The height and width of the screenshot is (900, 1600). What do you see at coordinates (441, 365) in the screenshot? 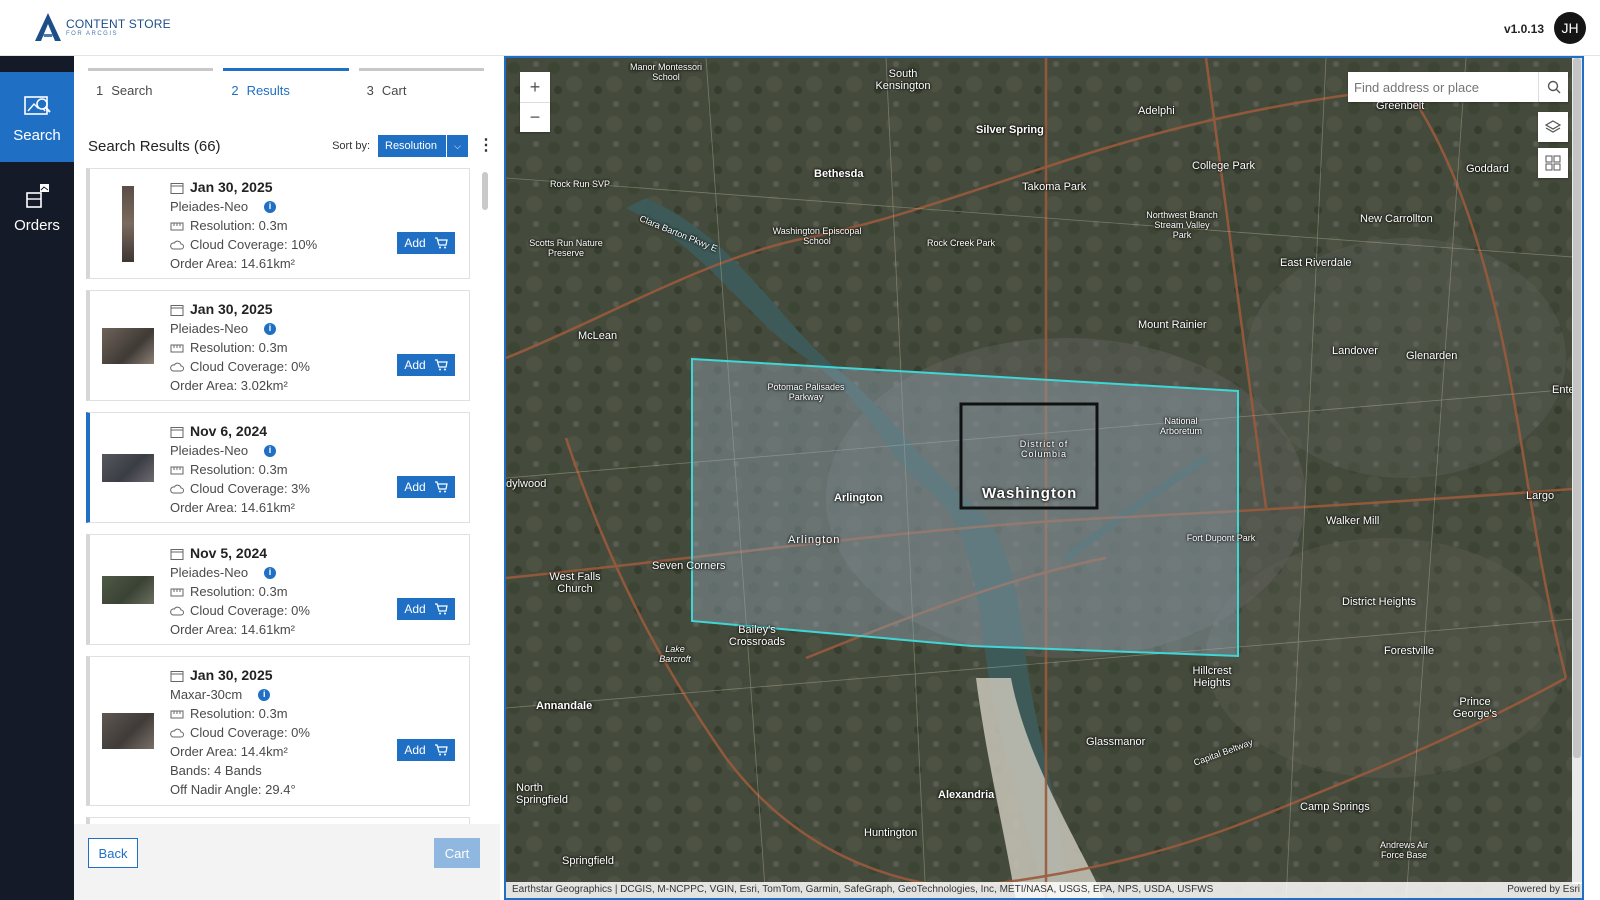
I see `cart-icon` at bounding box center [441, 365].